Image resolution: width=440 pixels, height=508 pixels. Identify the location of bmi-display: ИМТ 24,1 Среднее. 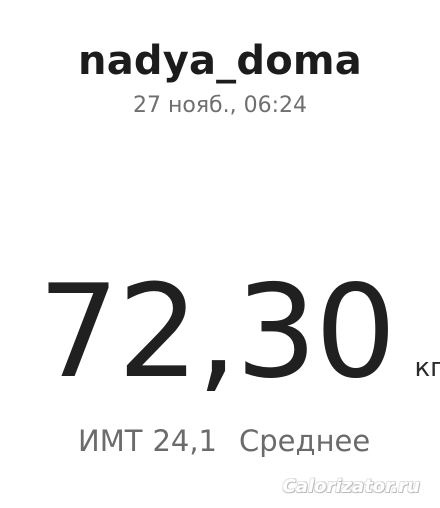
(224, 441).